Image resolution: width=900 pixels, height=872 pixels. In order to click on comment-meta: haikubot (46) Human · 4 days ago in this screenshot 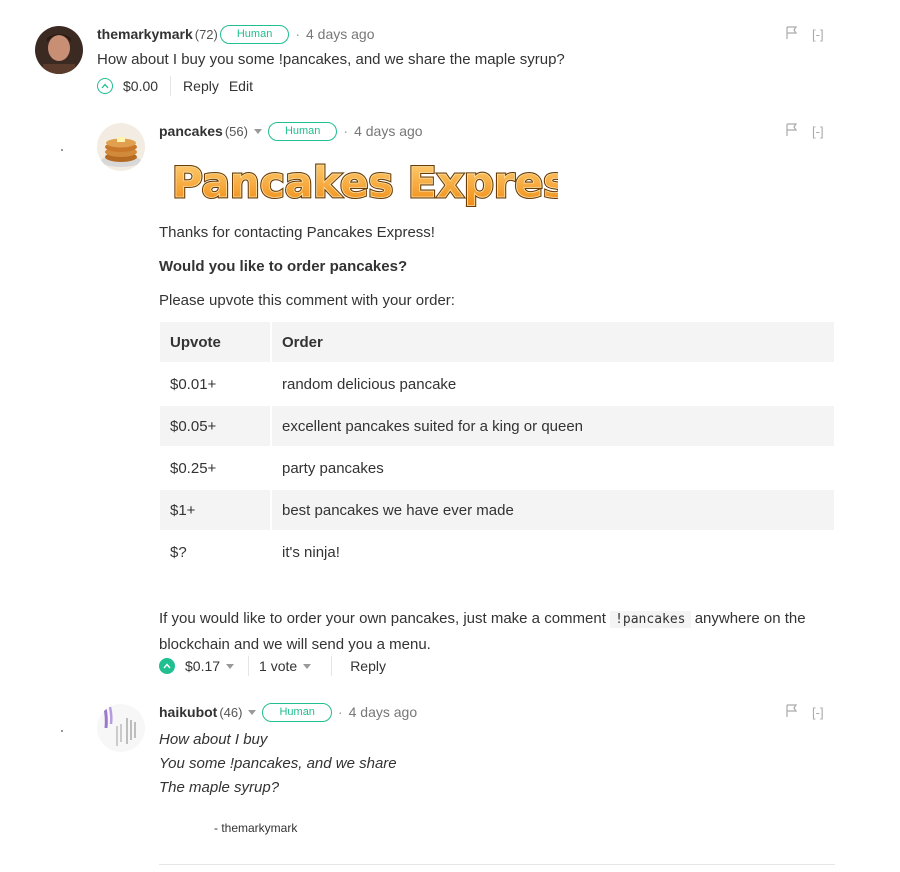, I will do `click(288, 712)`.